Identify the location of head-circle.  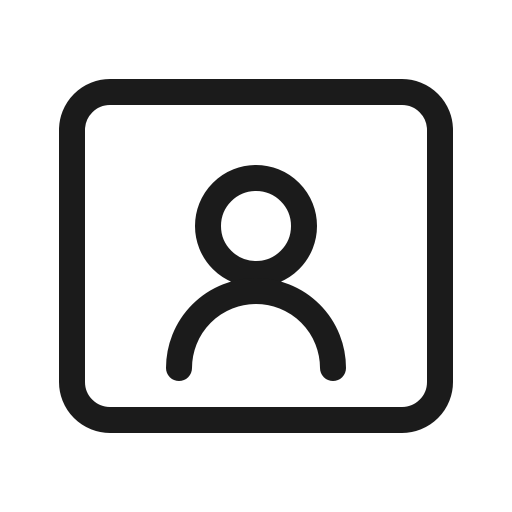
(256, 226).